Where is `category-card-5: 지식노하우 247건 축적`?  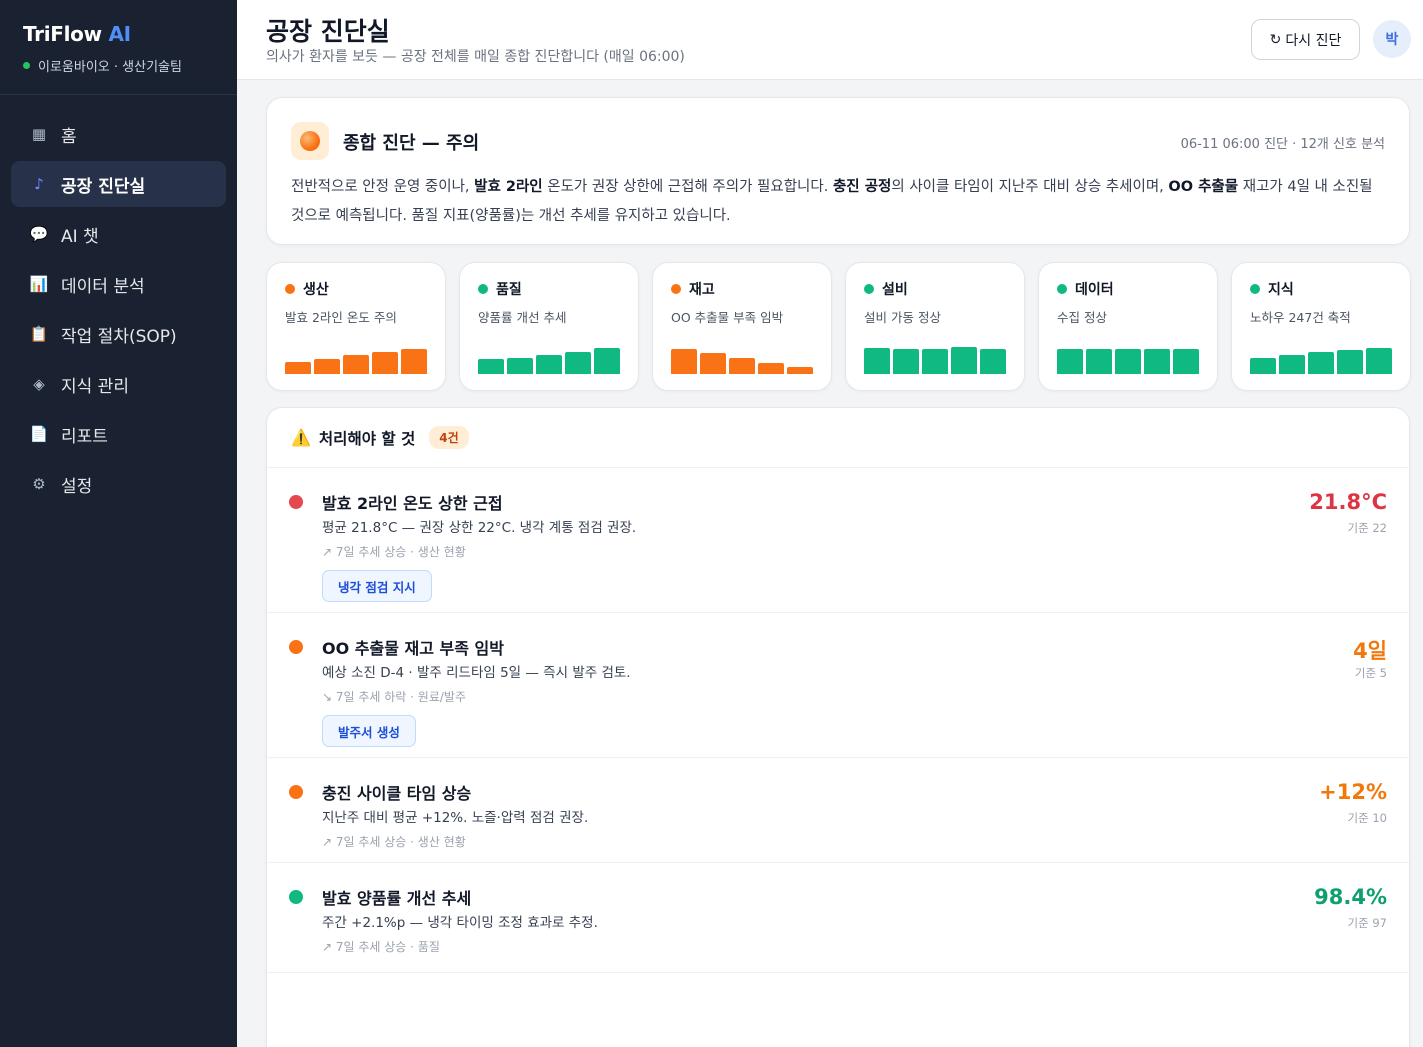 category-card-5: 지식노하우 247건 축적 is located at coordinates (1321, 326).